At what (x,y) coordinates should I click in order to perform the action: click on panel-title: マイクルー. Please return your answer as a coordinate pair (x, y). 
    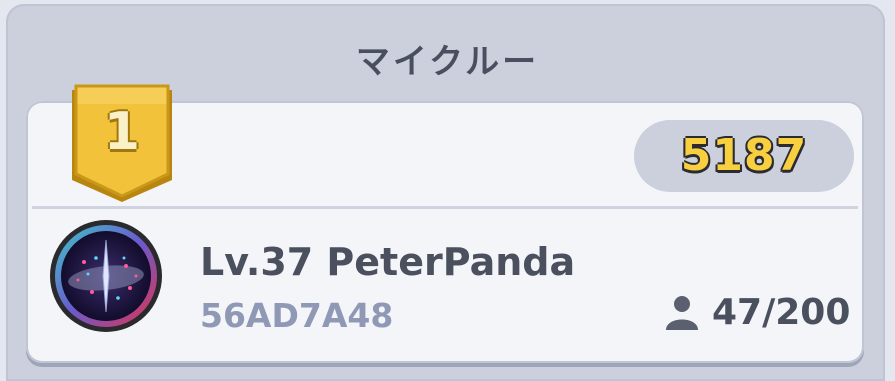
    Looking at the image, I should click on (447, 62).